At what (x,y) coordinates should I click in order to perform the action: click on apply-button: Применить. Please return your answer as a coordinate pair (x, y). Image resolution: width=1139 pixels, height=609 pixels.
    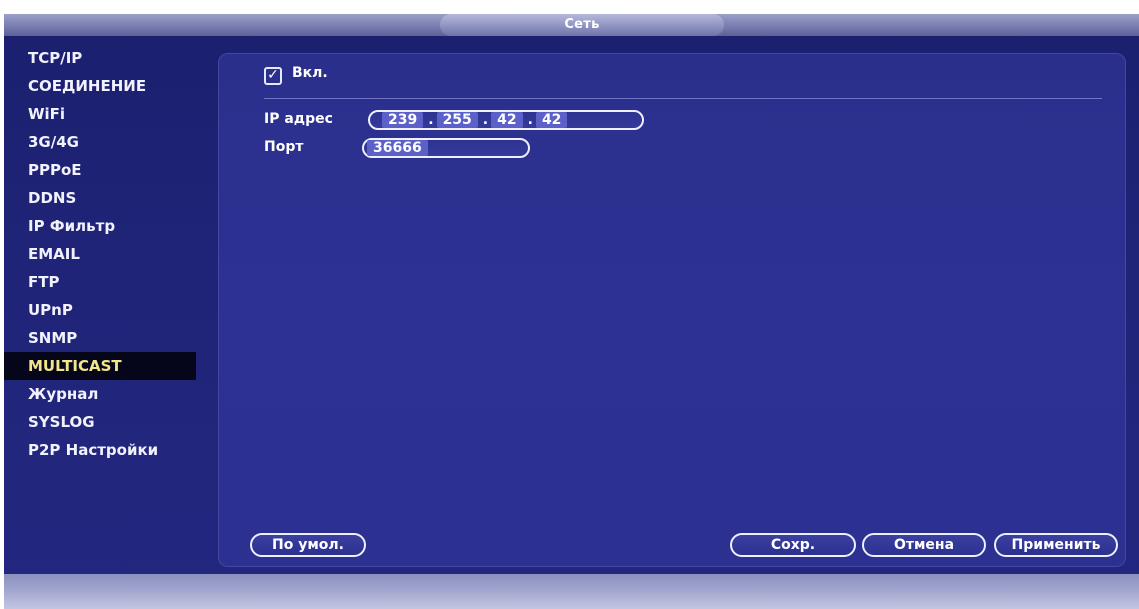
    Looking at the image, I should click on (1056, 545).